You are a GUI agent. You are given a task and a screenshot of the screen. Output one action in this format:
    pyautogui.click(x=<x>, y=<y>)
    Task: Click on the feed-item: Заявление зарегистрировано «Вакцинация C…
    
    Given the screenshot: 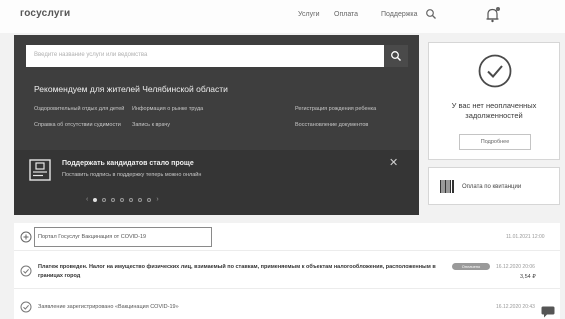 What is the action you would take?
    pyautogui.click(x=287, y=307)
    